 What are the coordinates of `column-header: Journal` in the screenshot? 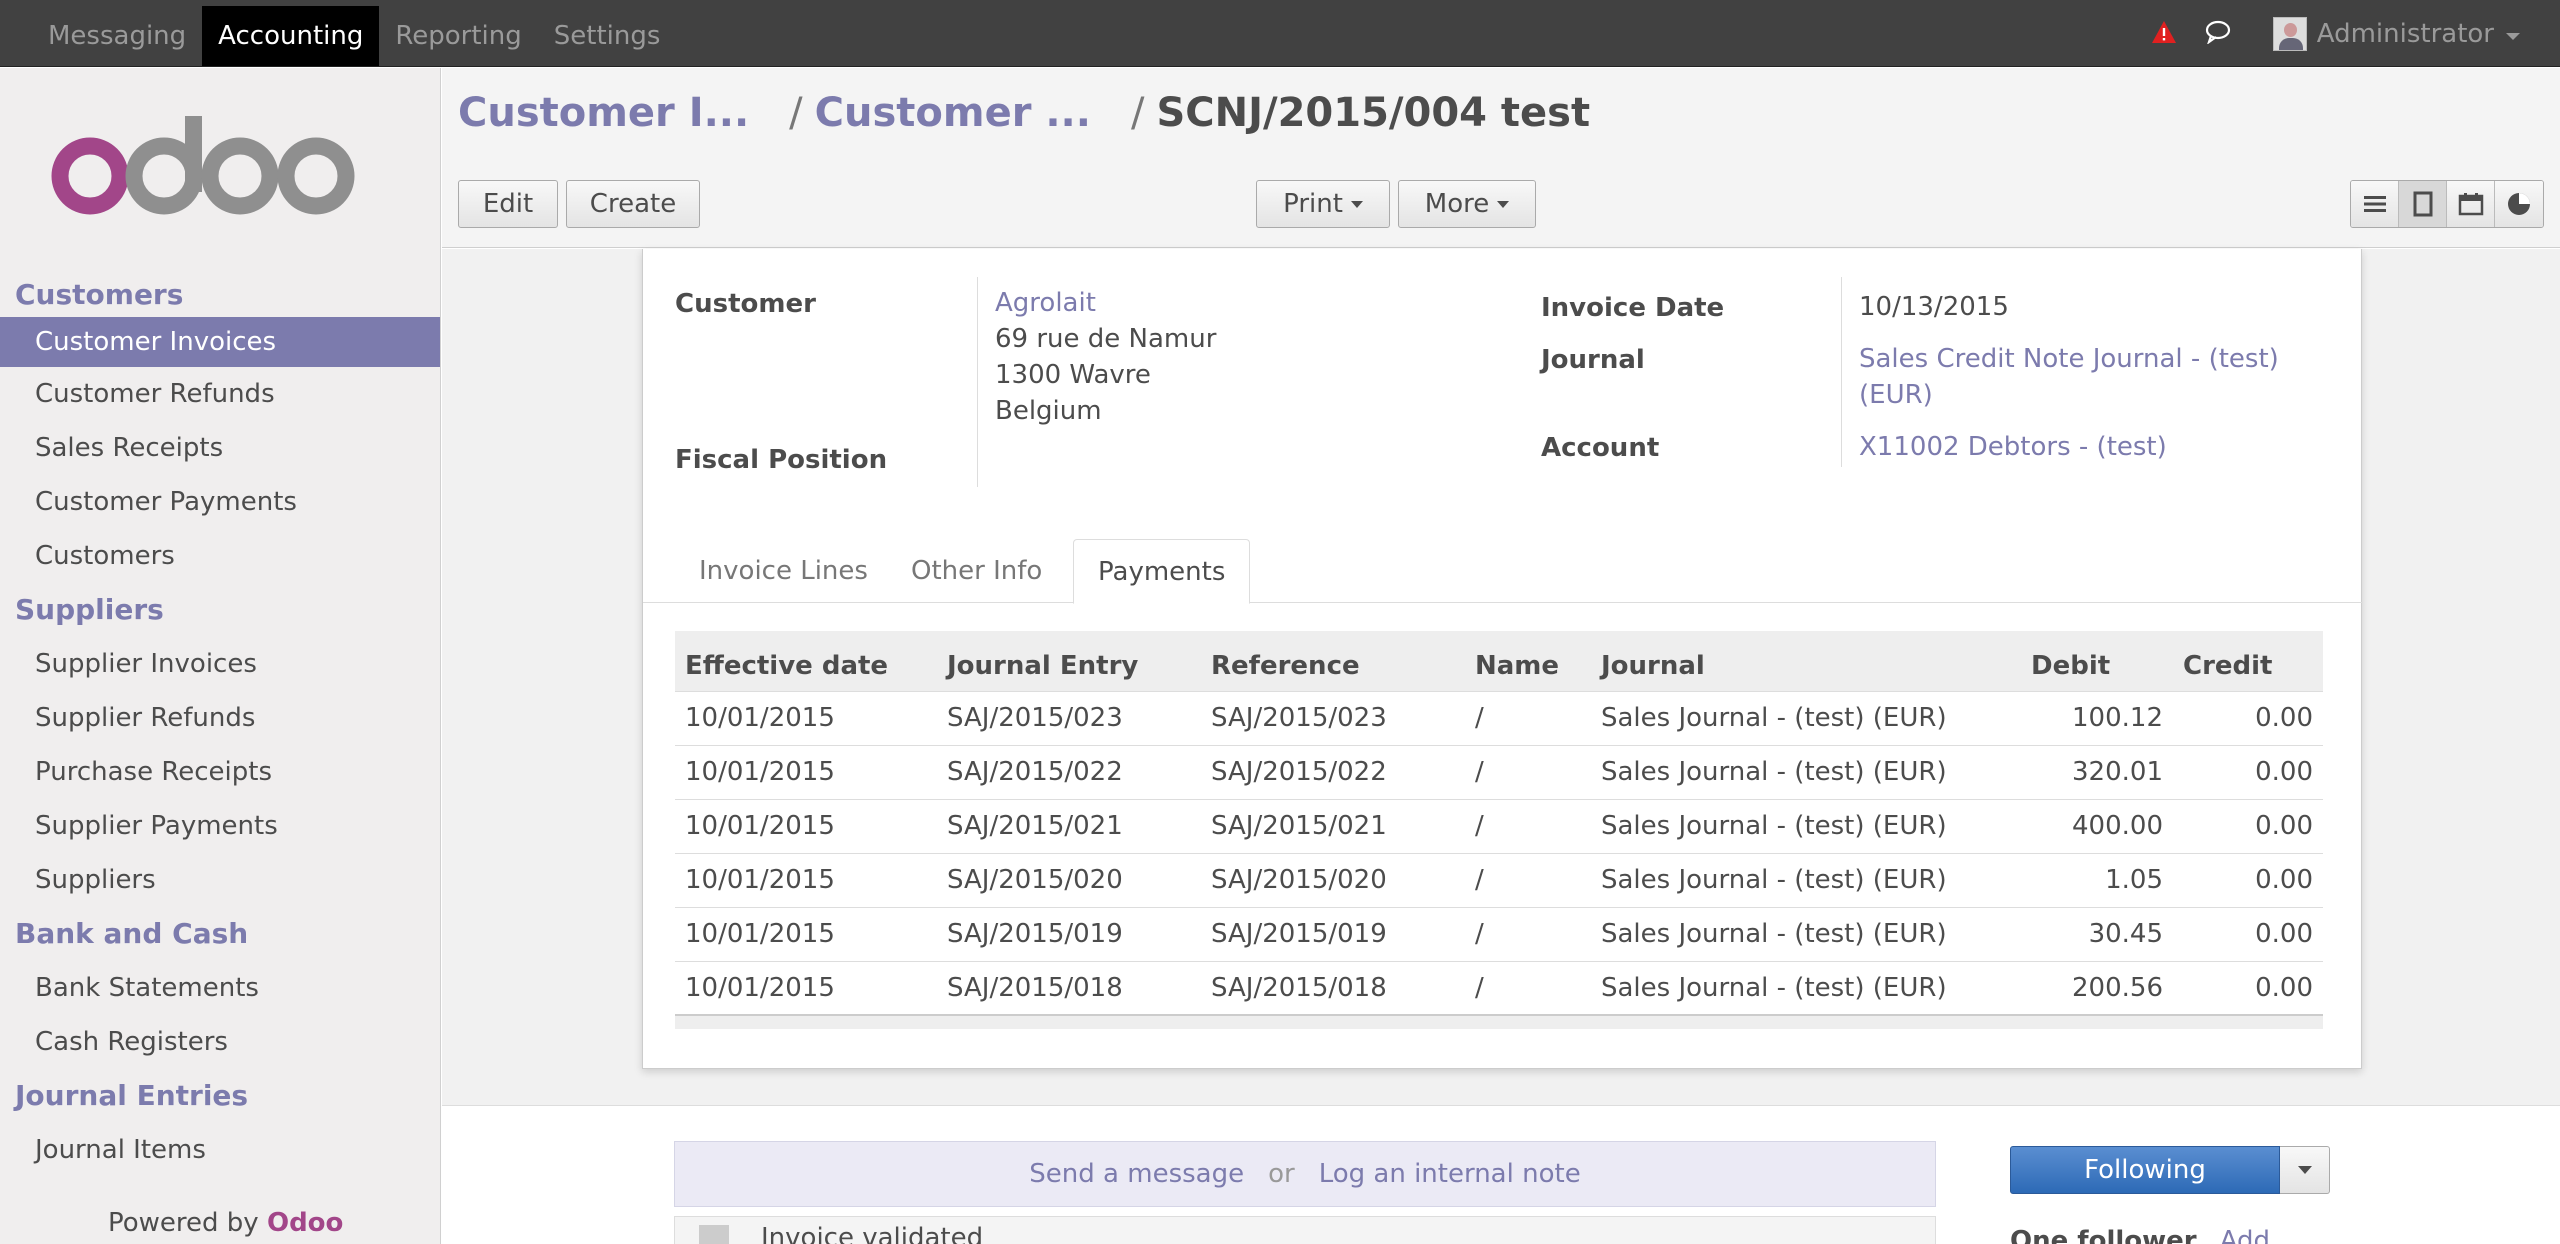 It's located at (1806, 661).